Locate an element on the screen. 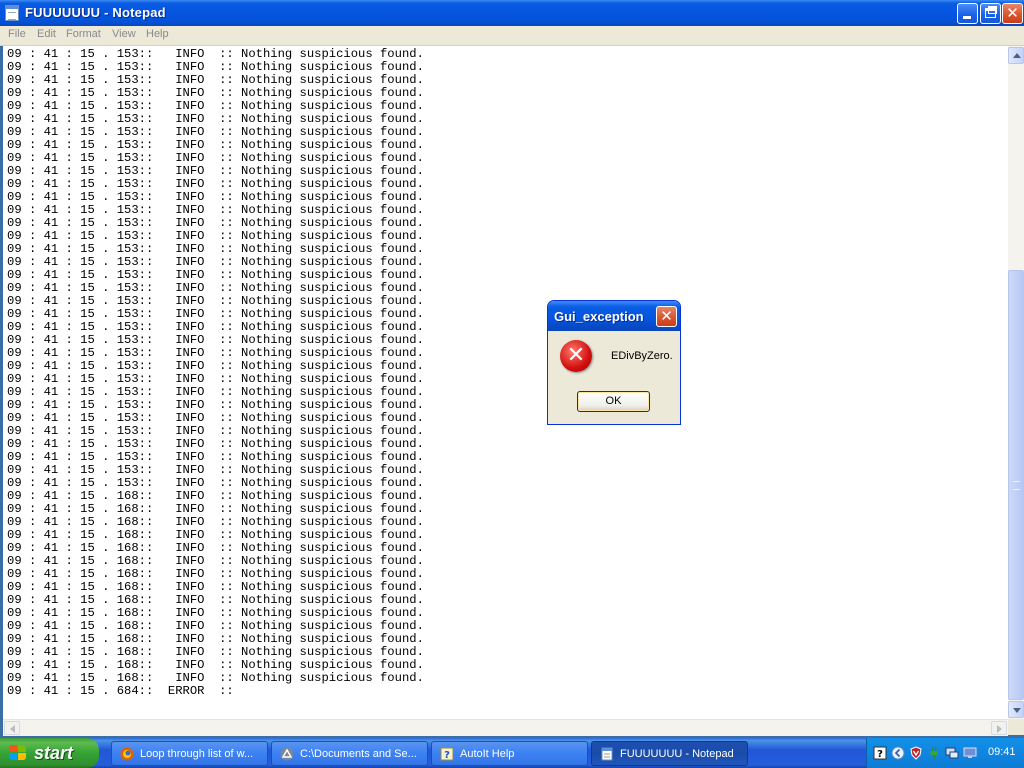  scroll-thumb is located at coordinates (1016, 485).